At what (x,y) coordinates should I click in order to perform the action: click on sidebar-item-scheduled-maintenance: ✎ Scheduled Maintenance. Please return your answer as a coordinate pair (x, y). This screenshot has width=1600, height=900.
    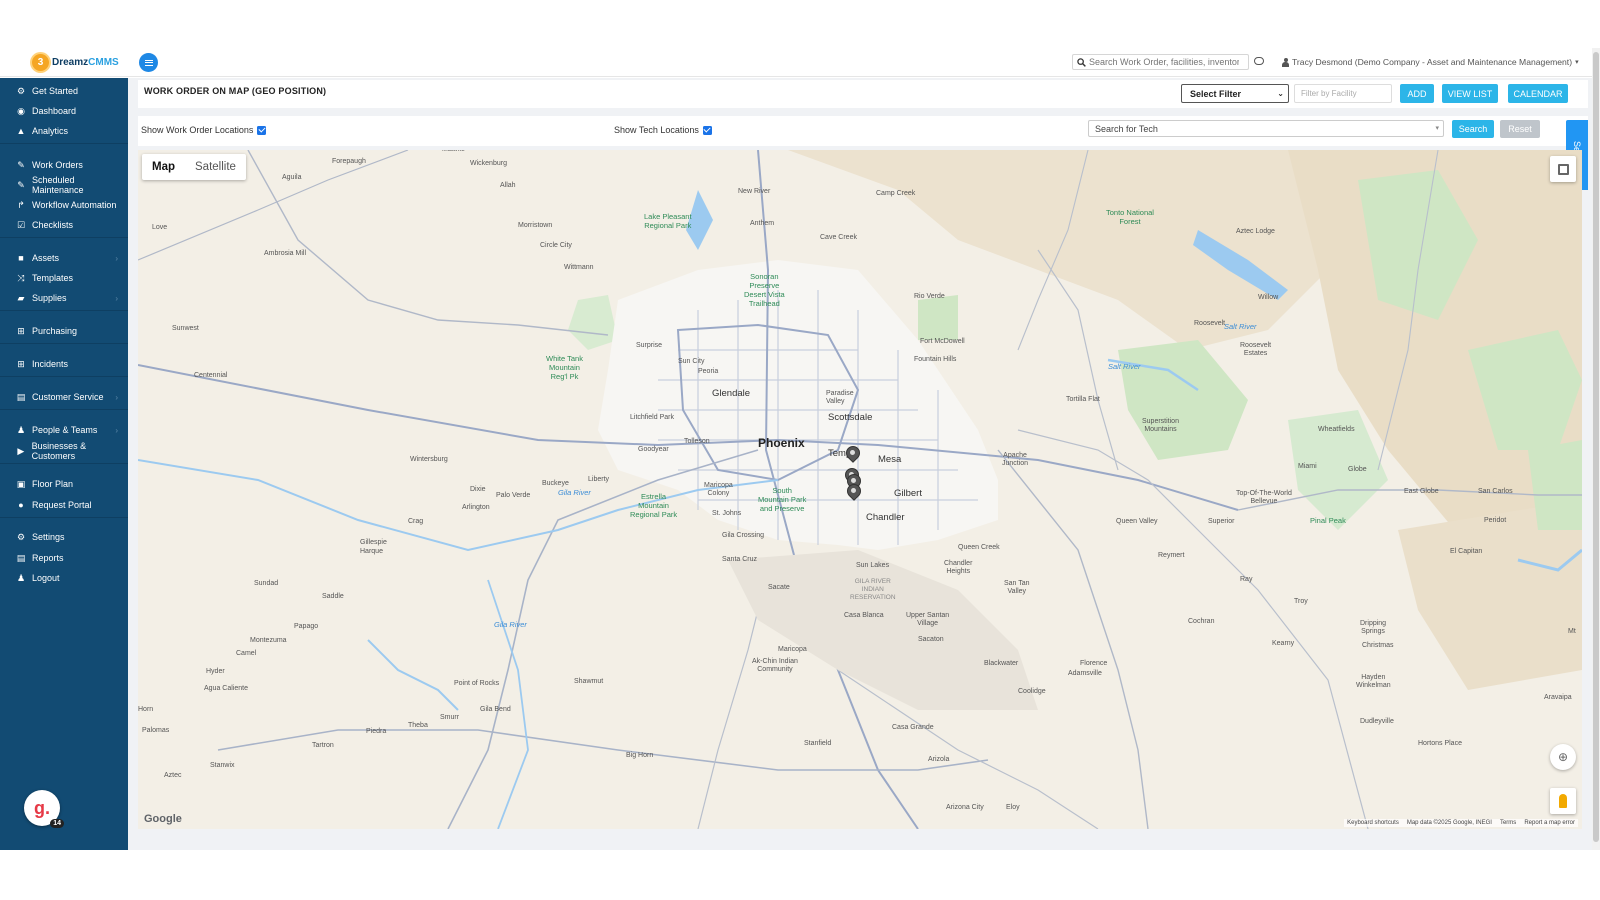
    Looking at the image, I should click on (64, 185).